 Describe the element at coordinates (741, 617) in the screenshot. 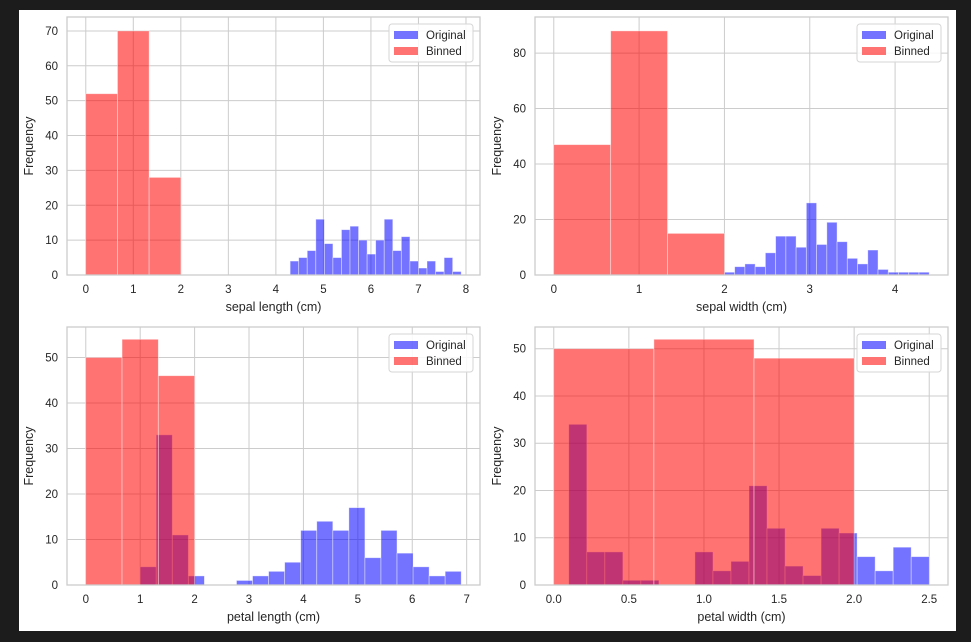

I see `x-axis-label: petal width (cm)` at that location.